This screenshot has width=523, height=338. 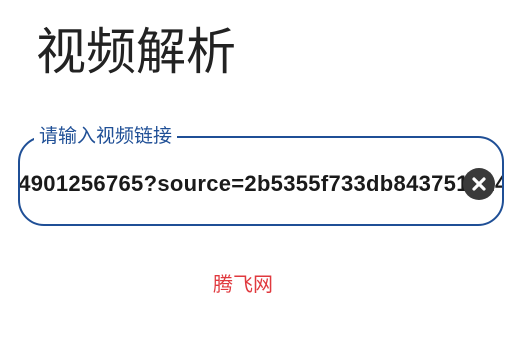 What do you see at coordinates (243, 284) in the screenshot?
I see `brand-label: 腾飞网` at bounding box center [243, 284].